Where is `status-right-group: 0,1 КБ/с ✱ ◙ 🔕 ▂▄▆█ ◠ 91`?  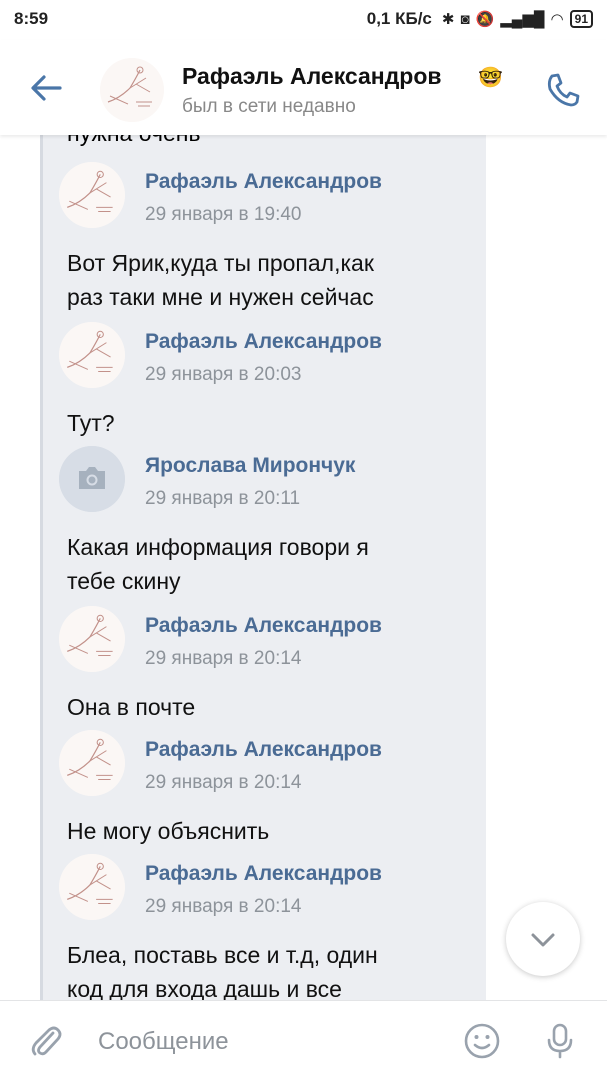
status-right-group: 0,1 КБ/с ✱ ◙ 🔕 ▂▄▆█ ◠ 91 is located at coordinates (480, 19).